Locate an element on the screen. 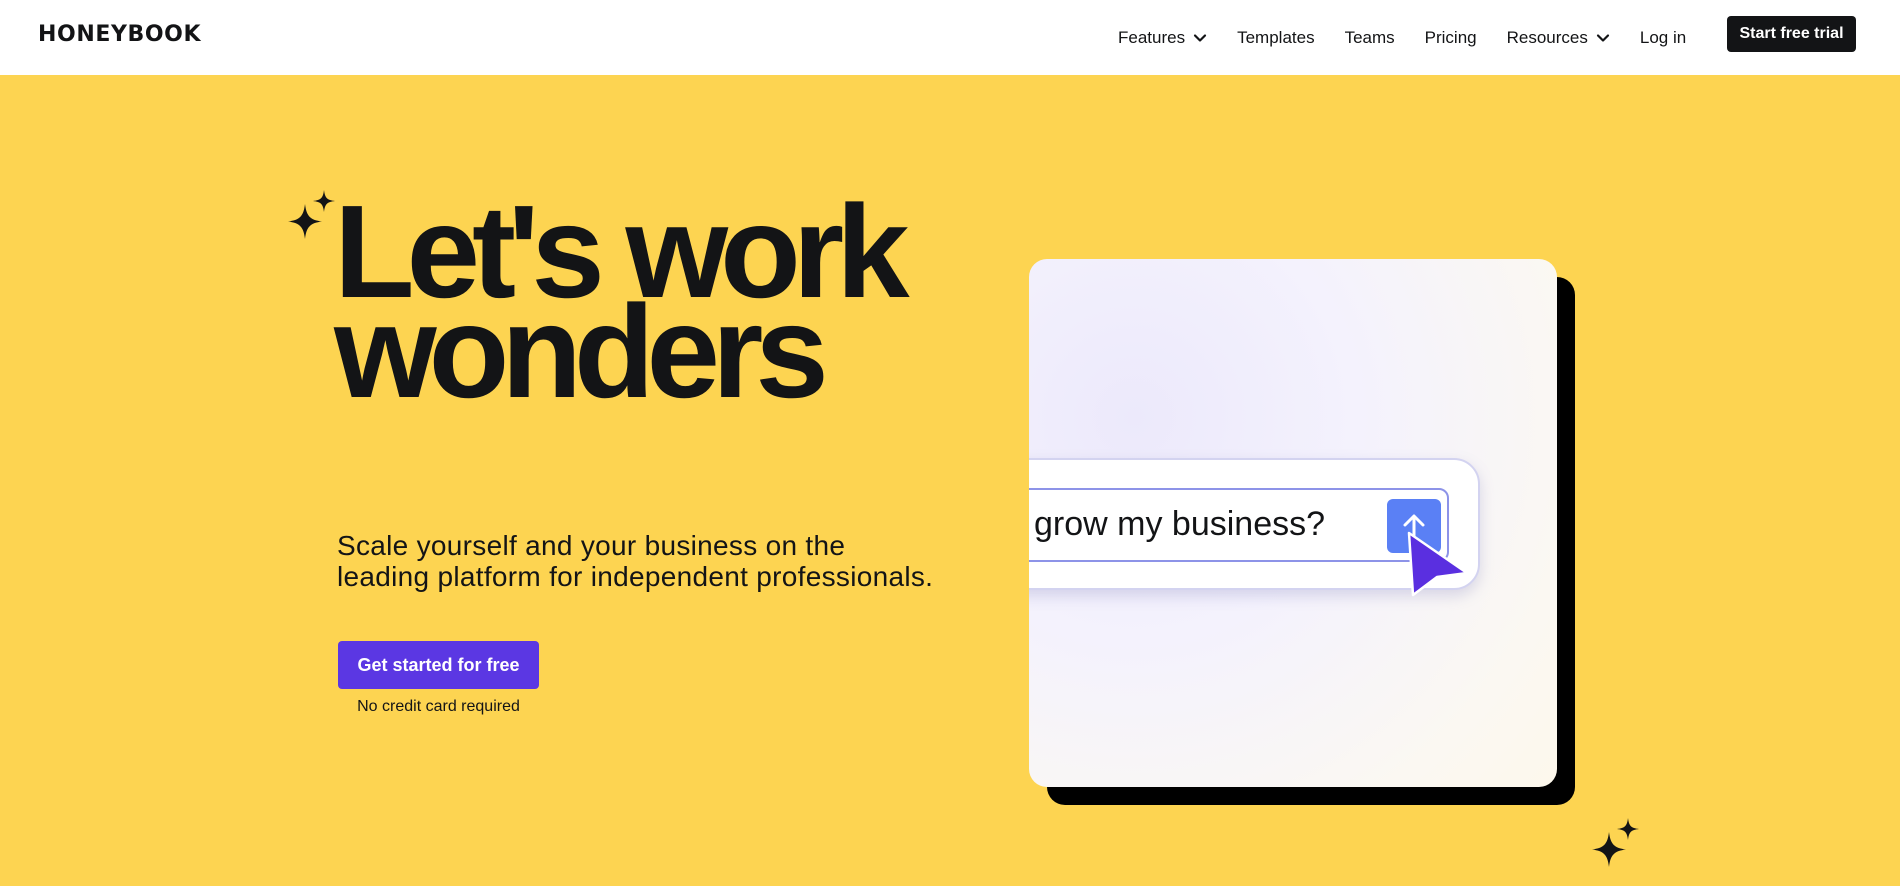  nav-item-teams-label: Teams is located at coordinates (1369, 37).